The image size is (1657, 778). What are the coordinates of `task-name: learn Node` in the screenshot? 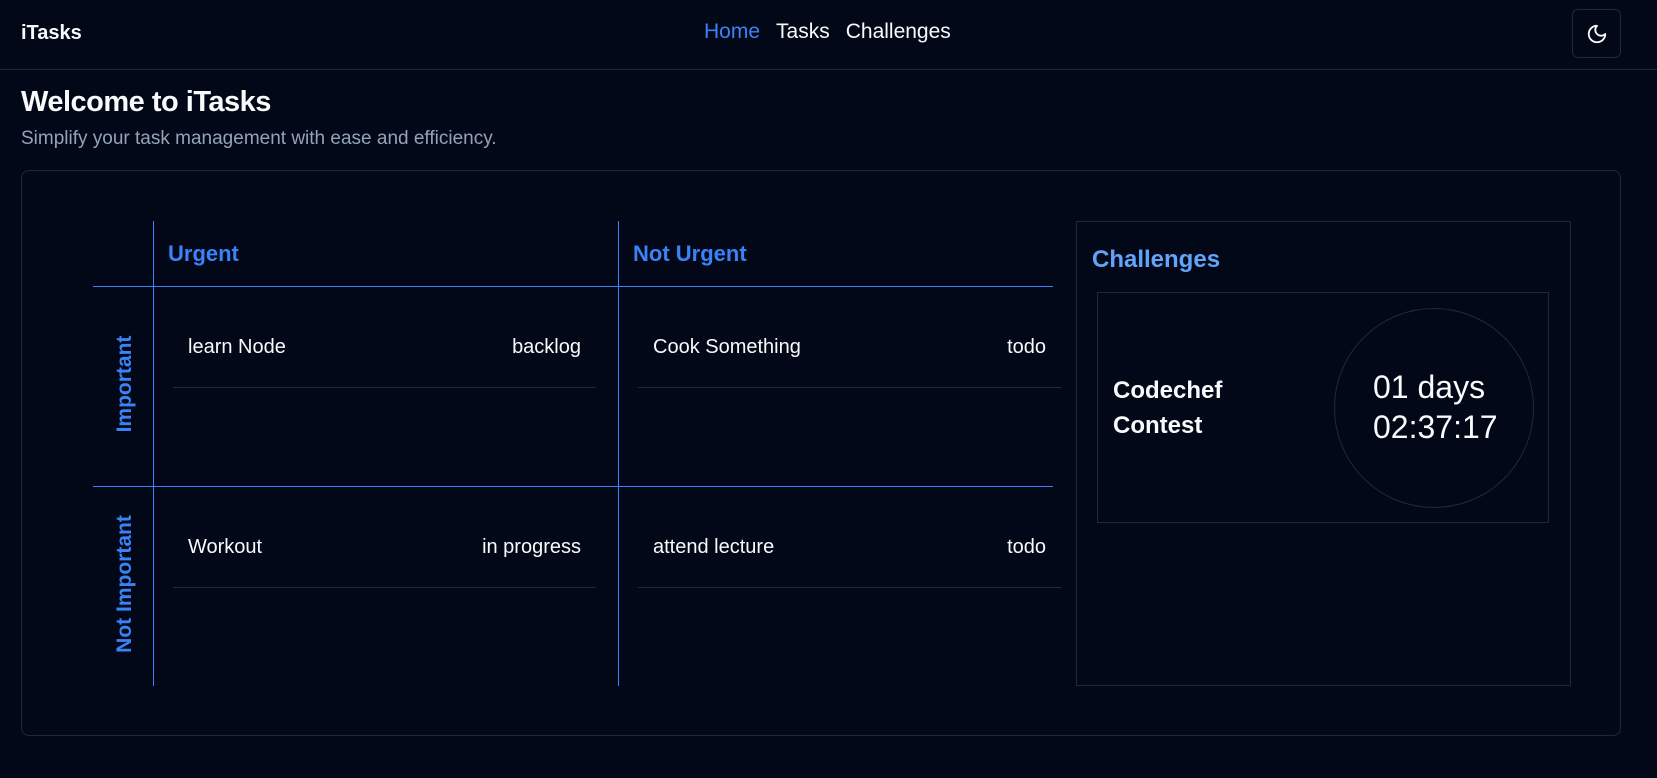 It's located at (237, 346).